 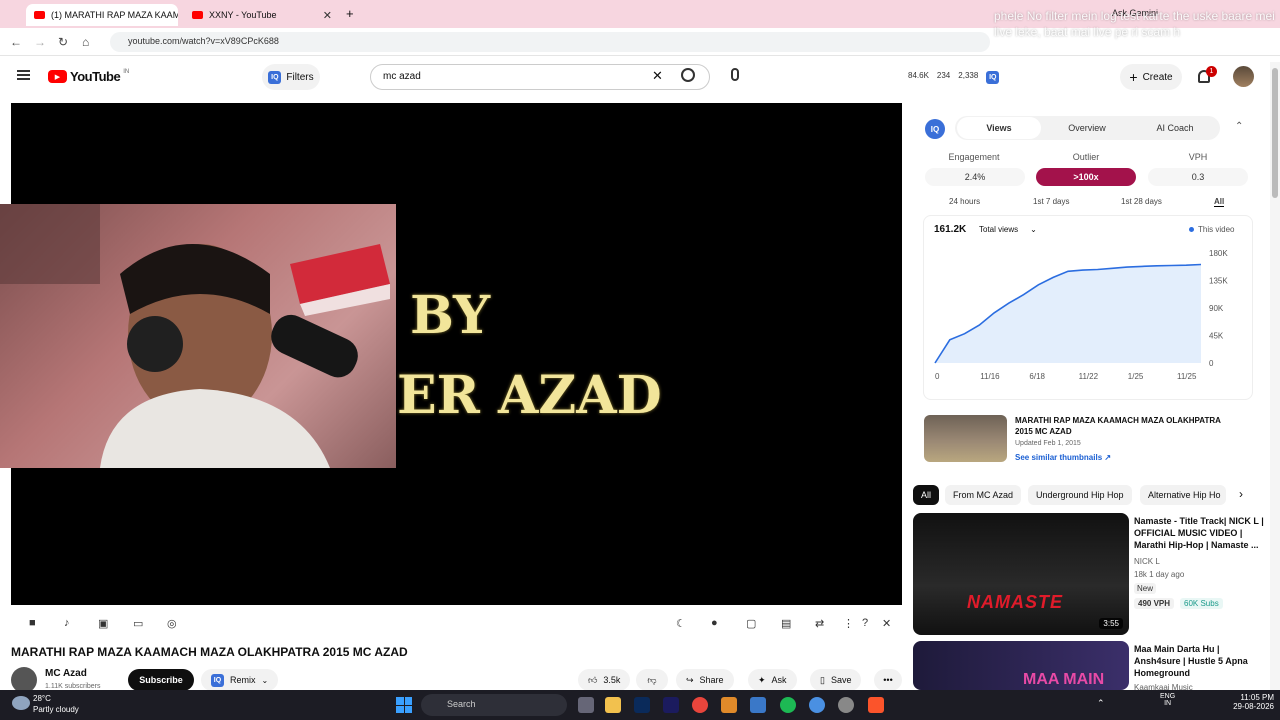 What do you see at coordinates (23, 75) in the screenshot?
I see `menu-icon` at bounding box center [23, 75].